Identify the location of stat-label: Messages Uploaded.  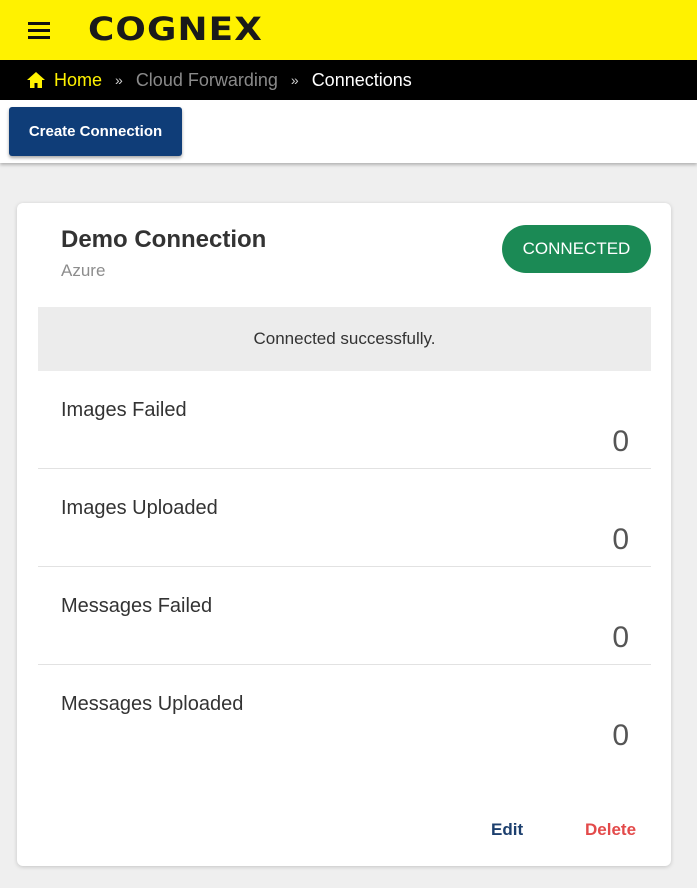
(152, 704).